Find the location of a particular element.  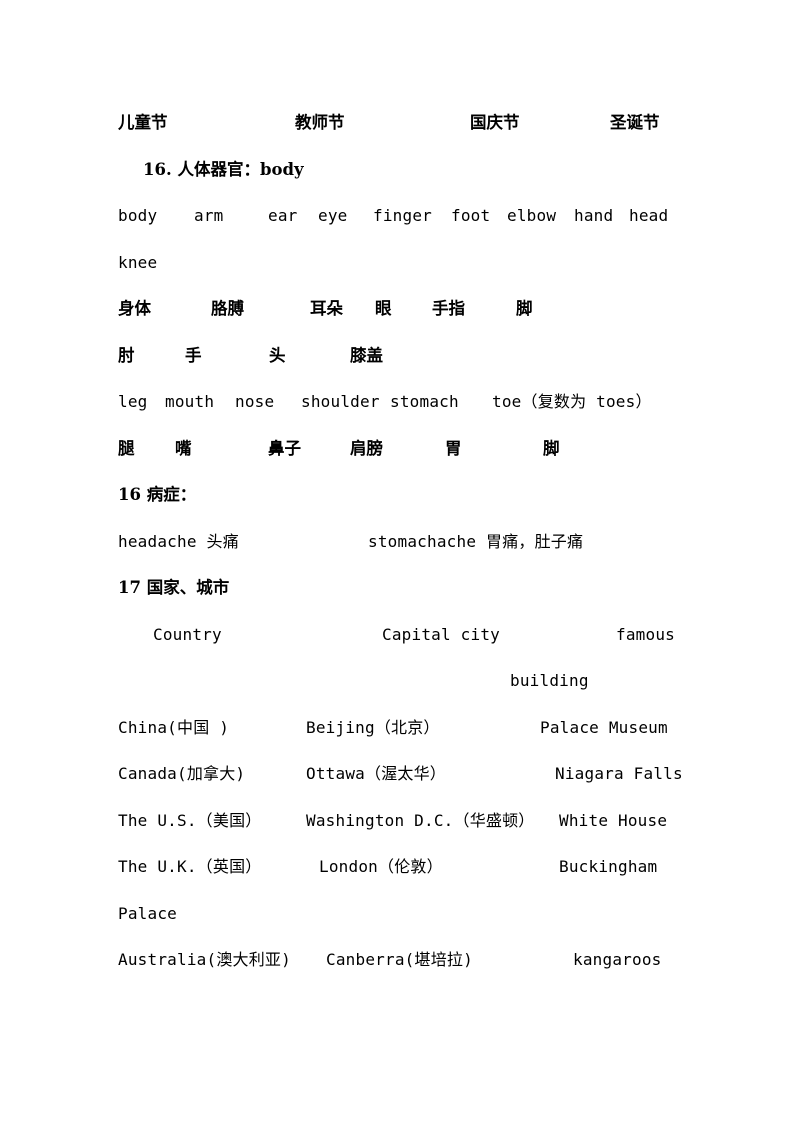

country-china: China(中国 ) is located at coordinates (174, 727).